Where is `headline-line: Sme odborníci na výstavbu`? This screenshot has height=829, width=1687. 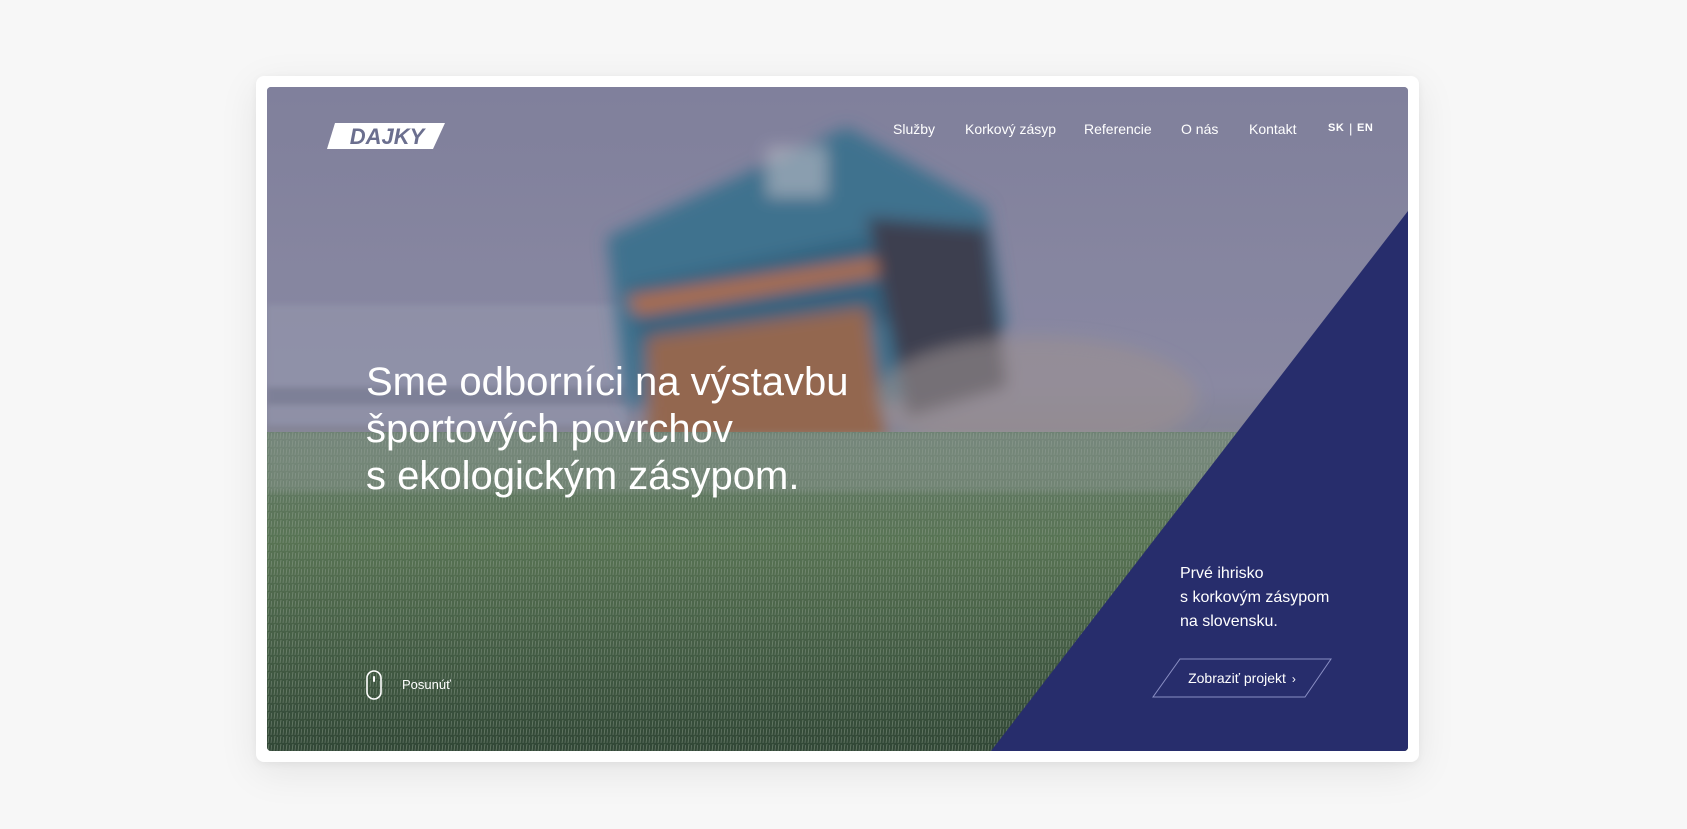
headline-line: Sme odborníci na výstavbu is located at coordinates (607, 382).